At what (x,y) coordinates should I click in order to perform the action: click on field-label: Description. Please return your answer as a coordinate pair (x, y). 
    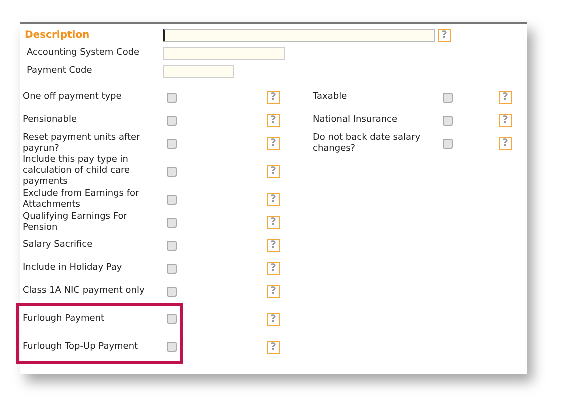
    Looking at the image, I should click on (57, 35).